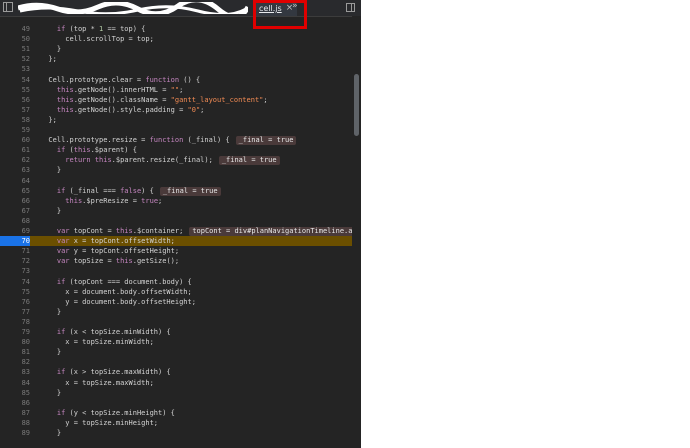 The height and width of the screenshot is (448, 690). I want to click on code-line: 71 var y = topCont.offsetHeight;, so click(176, 251).